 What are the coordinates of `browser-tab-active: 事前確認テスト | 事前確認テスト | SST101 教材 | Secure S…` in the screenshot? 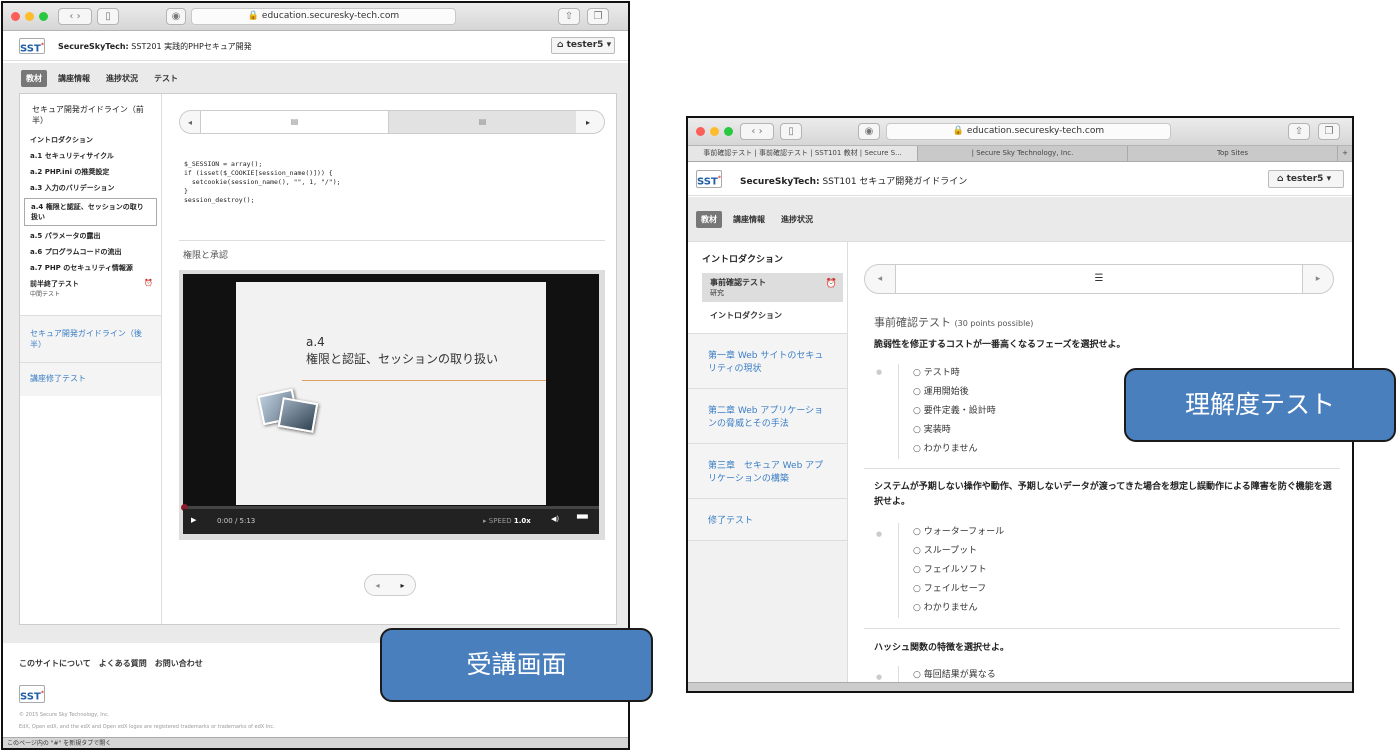 It's located at (803, 153).